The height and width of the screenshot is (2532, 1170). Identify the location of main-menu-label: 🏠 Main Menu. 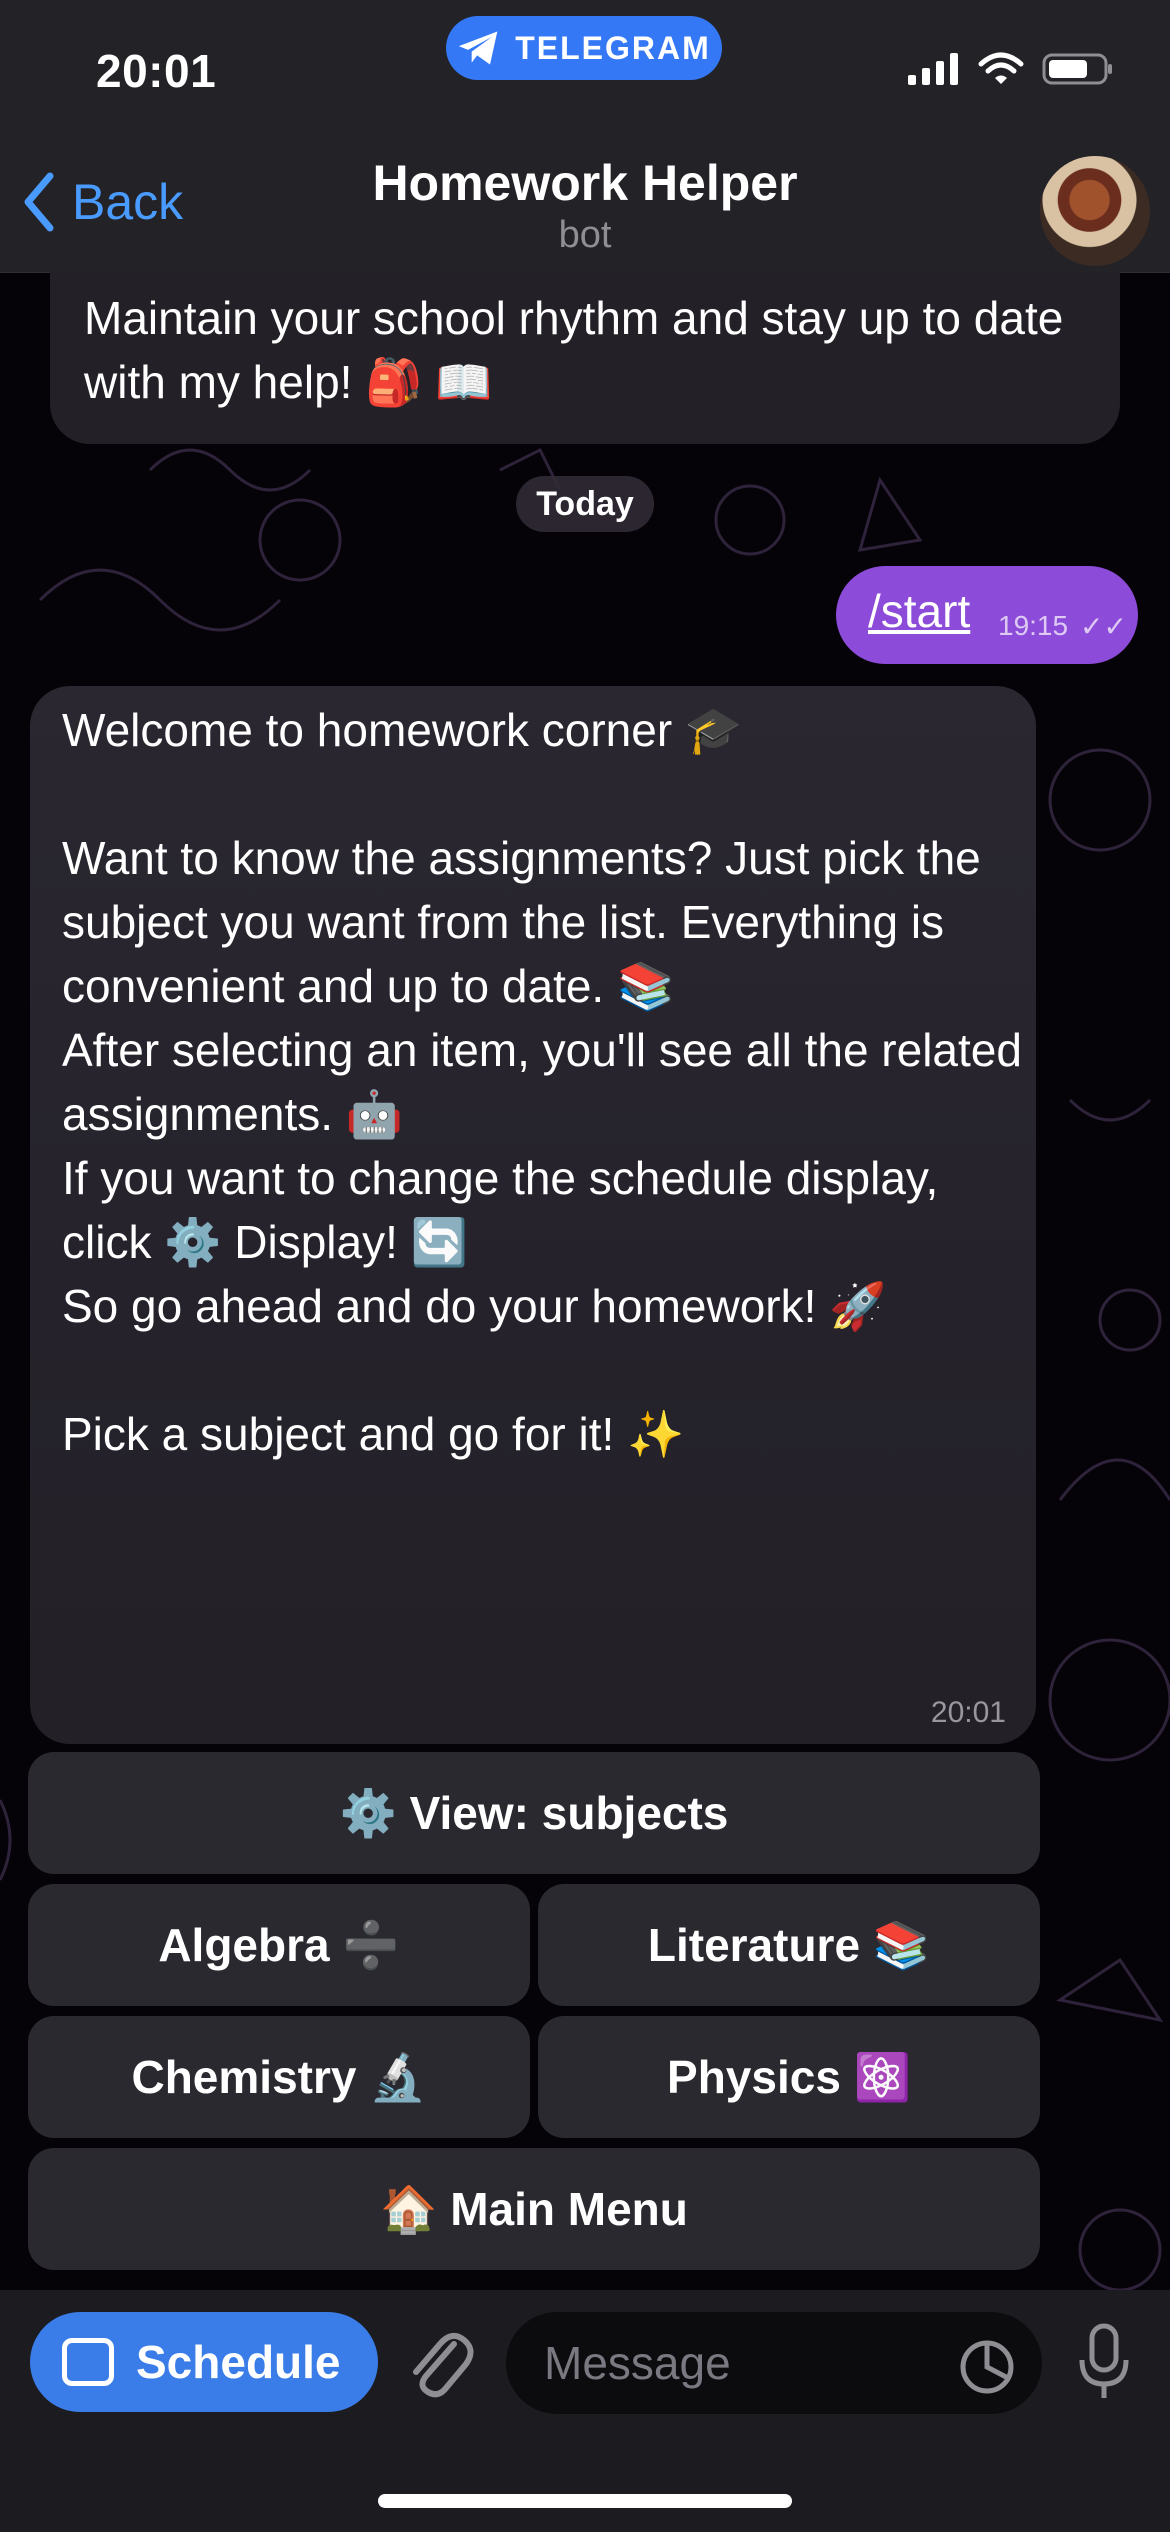
(534, 2208).